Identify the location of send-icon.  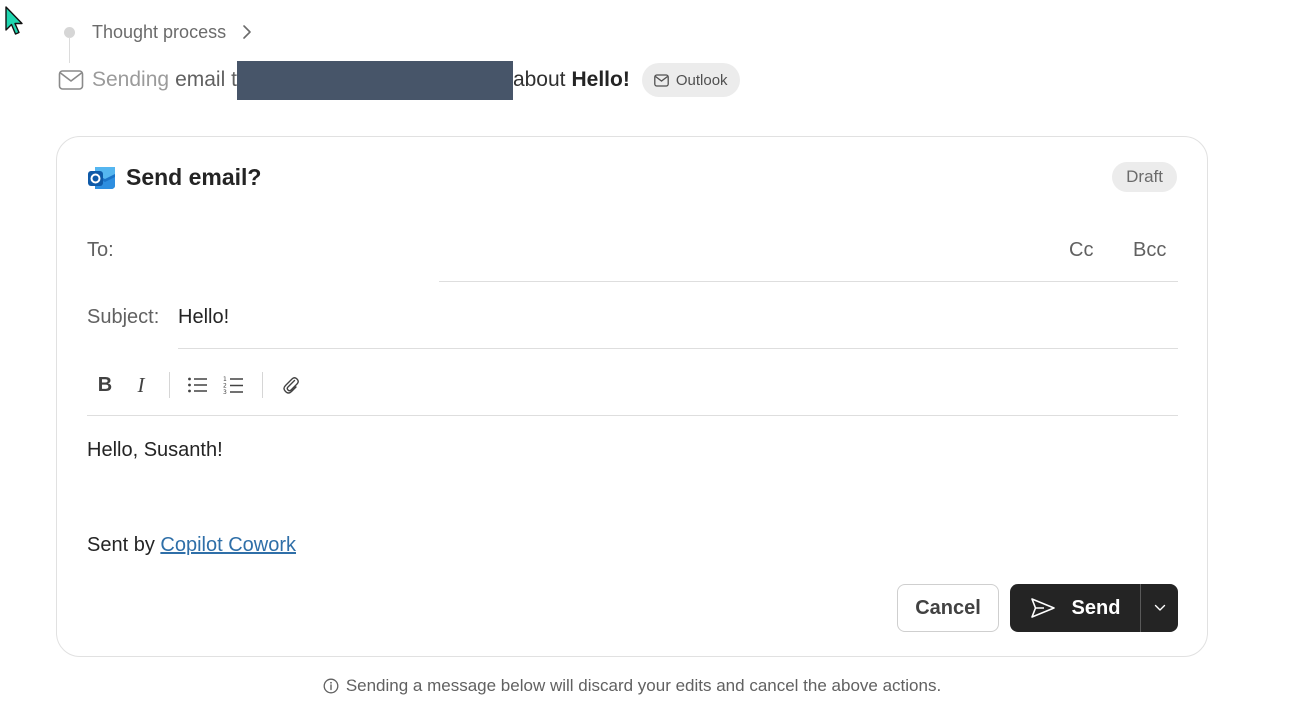
(1042, 608).